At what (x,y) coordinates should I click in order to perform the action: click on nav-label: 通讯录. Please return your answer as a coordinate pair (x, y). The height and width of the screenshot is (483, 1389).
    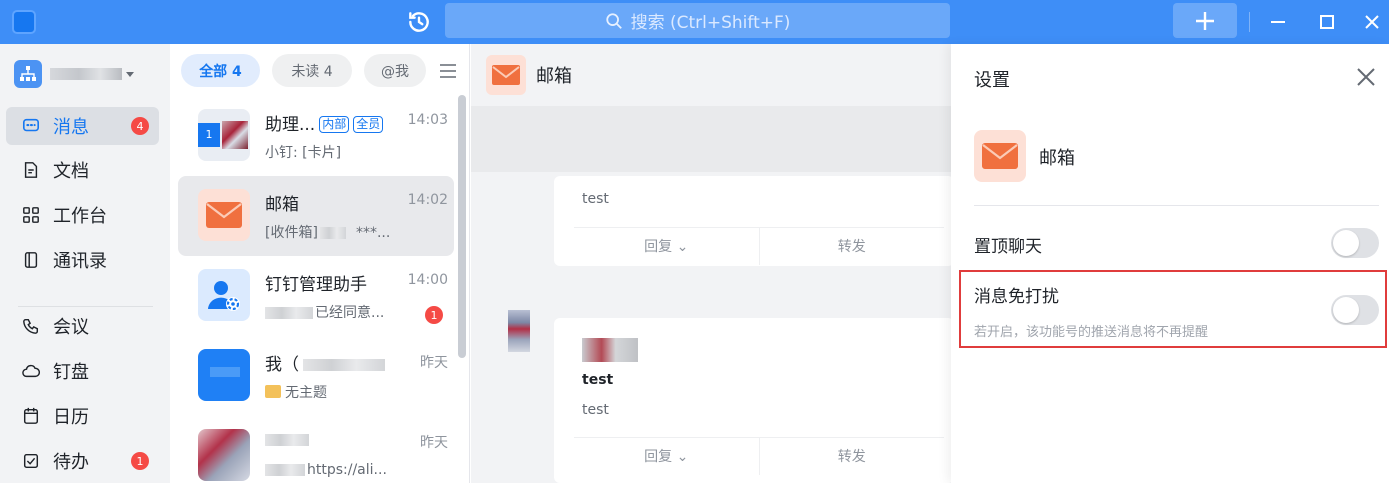
    Looking at the image, I should click on (80, 261).